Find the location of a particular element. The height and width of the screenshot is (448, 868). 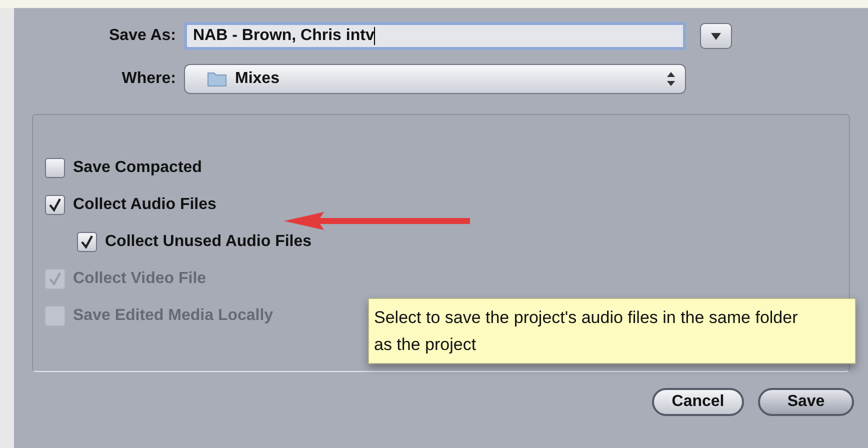

option-label: Collect Unused Audio Files is located at coordinates (208, 242).